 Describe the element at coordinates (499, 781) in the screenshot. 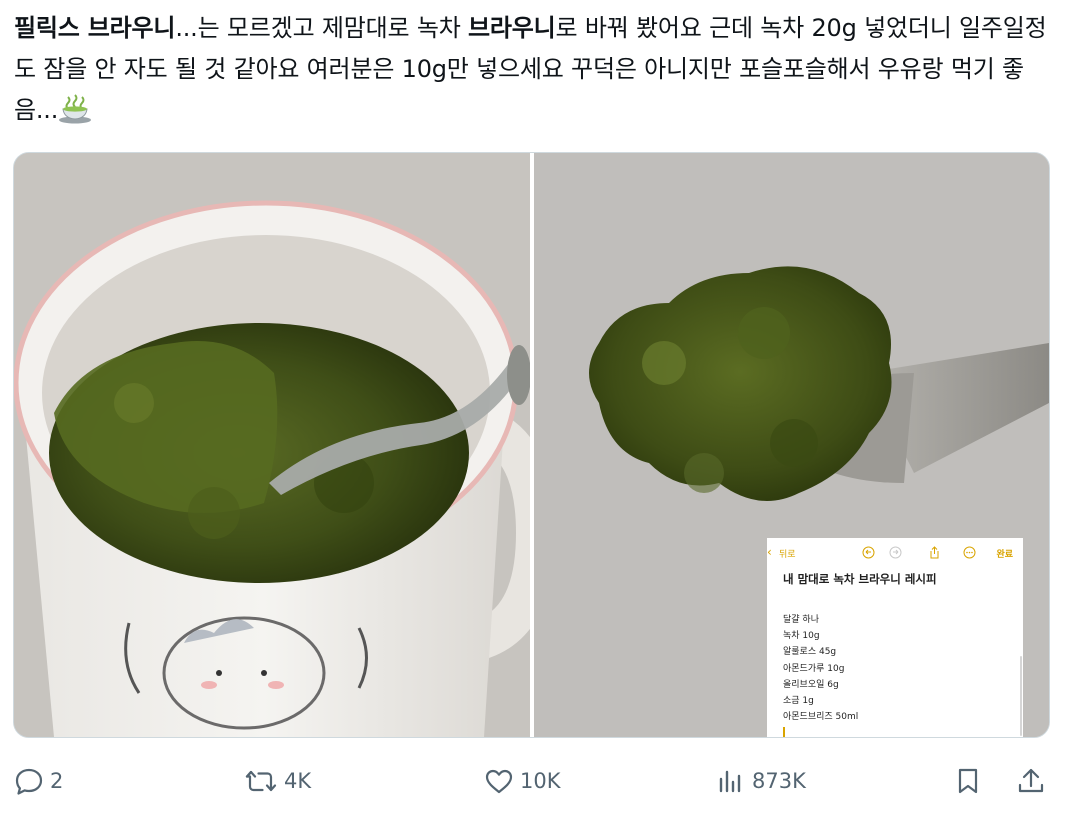

I see `heart-icon` at that location.